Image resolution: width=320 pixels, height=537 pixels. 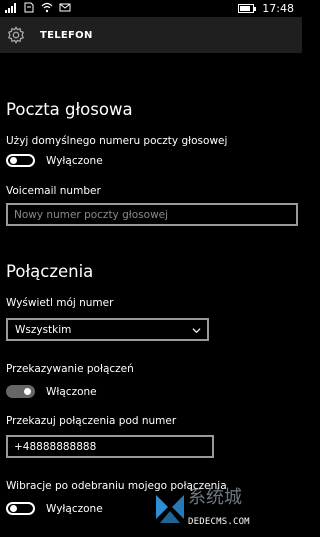 I want to click on call-forwarding-state: Włączone, so click(x=71, y=391).